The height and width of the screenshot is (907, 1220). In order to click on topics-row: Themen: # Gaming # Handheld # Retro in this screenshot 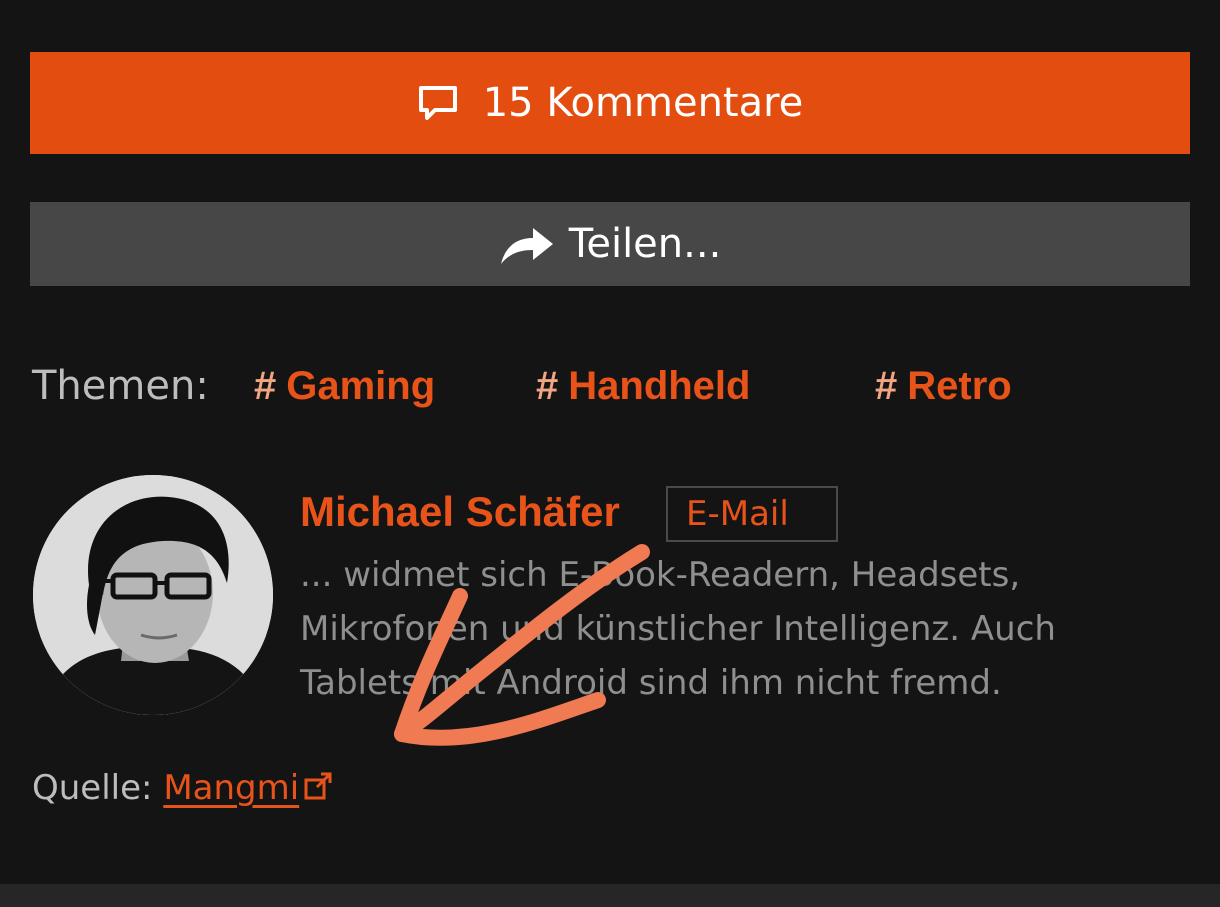, I will do `click(522, 386)`.